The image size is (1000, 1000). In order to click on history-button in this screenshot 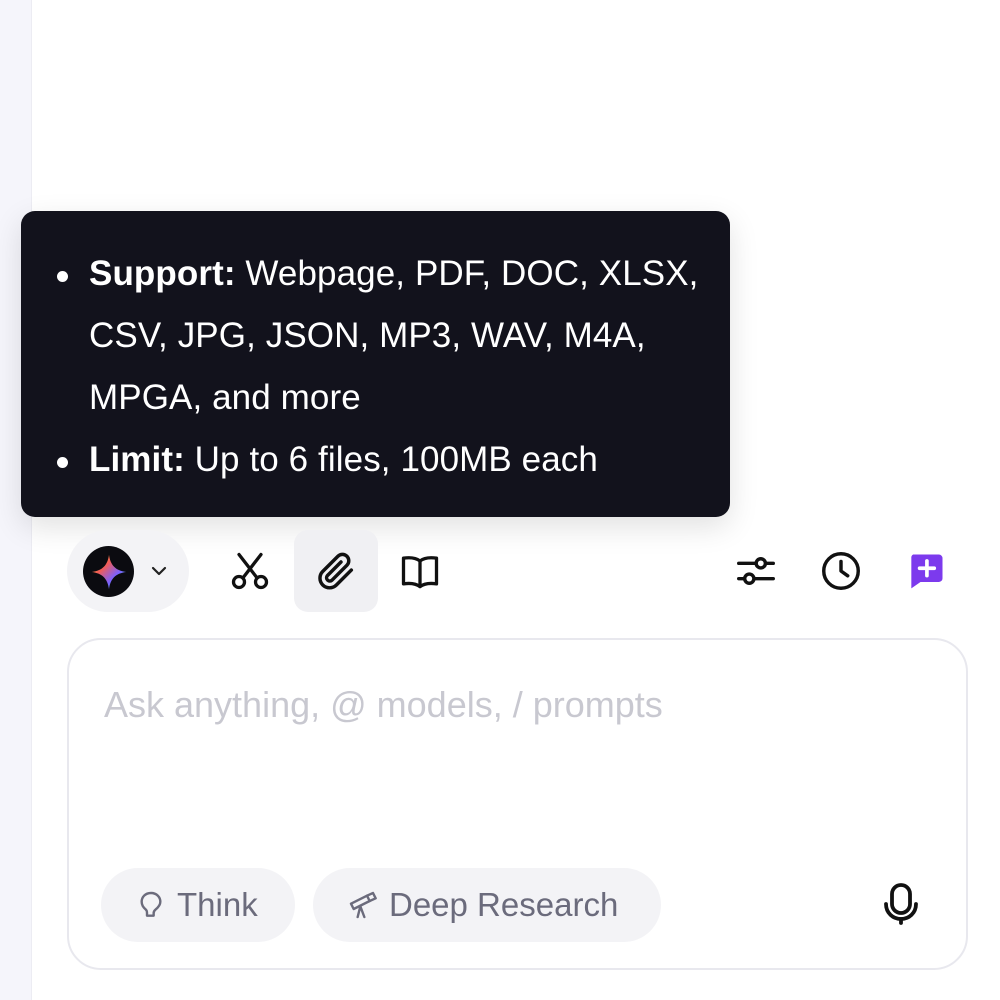, I will do `click(841, 571)`.